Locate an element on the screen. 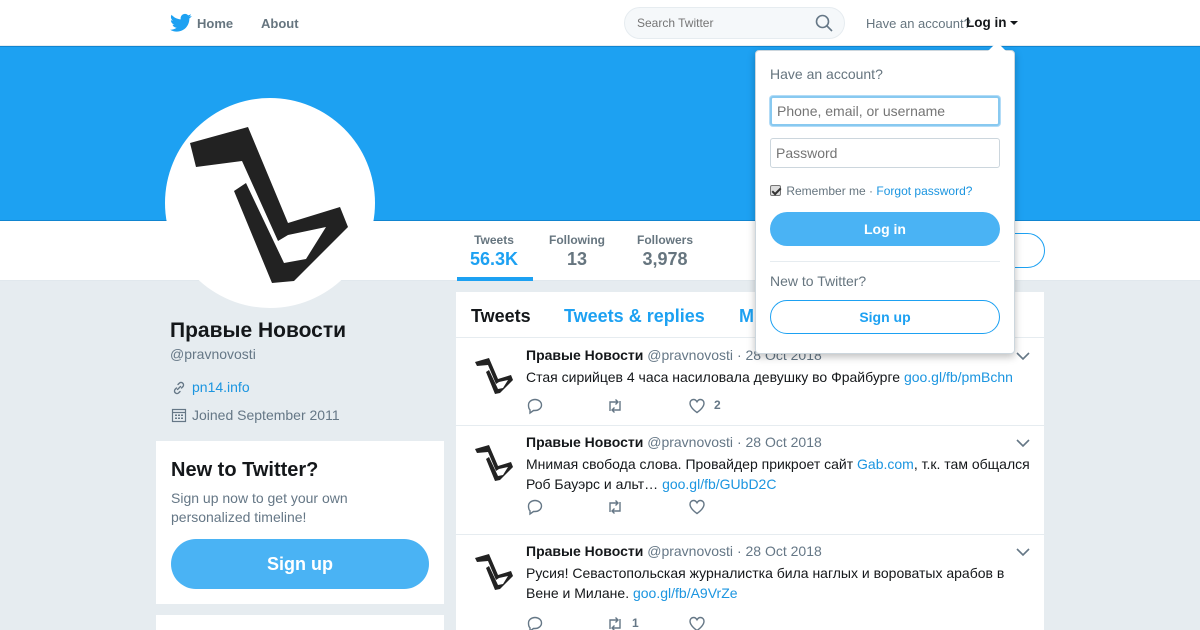 The width and height of the screenshot is (1200, 630). nav-home-link: Home is located at coordinates (215, 23).